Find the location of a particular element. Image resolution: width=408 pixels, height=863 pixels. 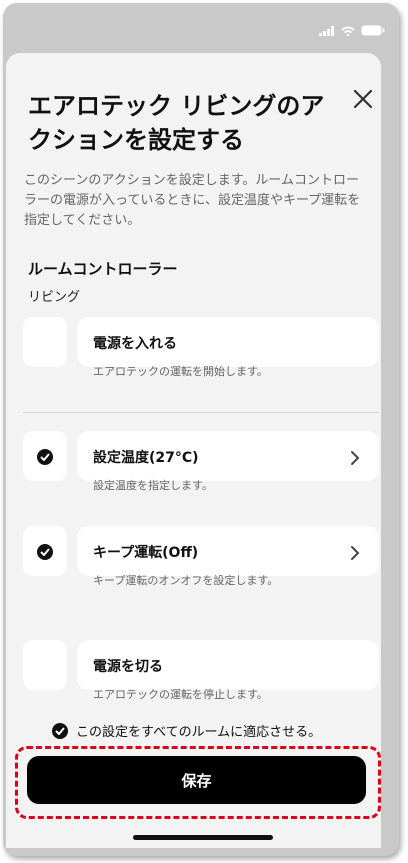

divider is located at coordinates (201, 412).